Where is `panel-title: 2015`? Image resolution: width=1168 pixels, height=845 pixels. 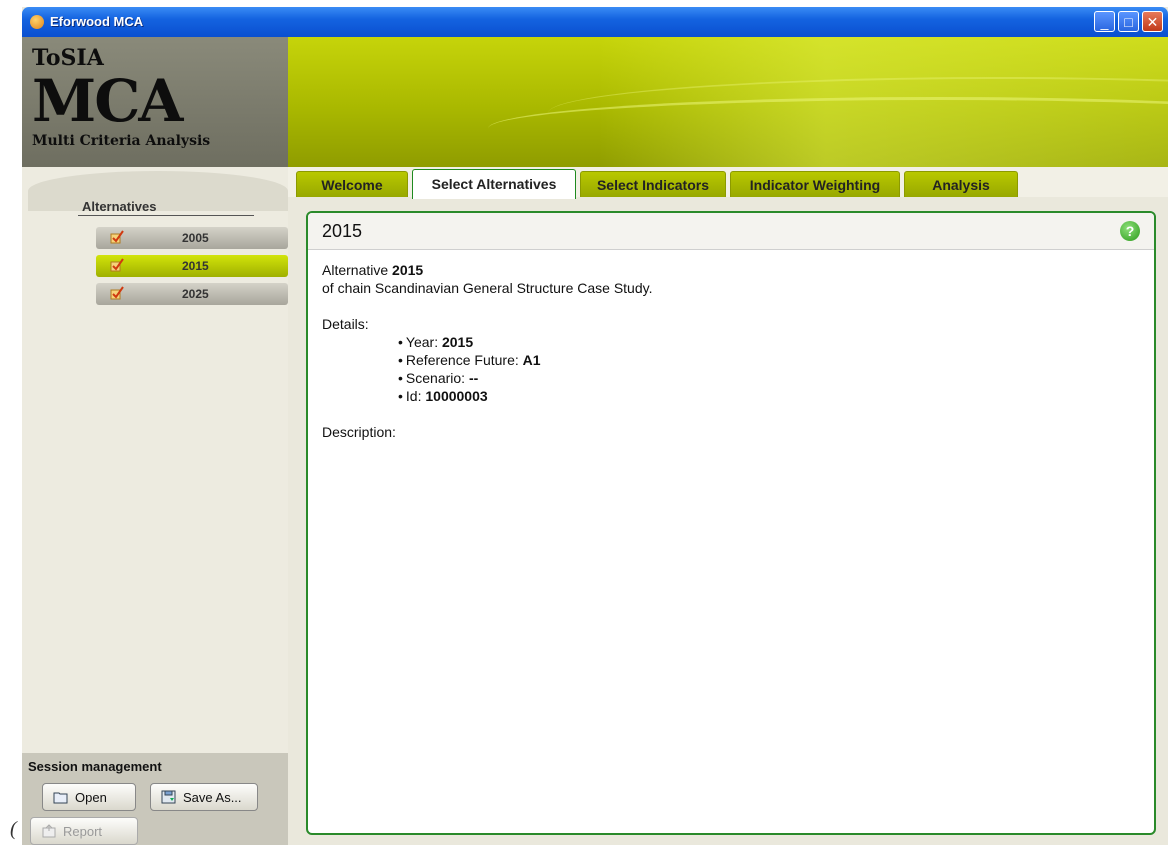 panel-title: 2015 is located at coordinates (342, 231).